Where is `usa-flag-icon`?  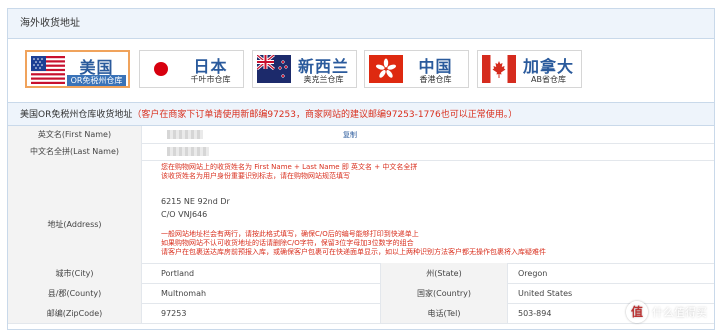 usa-flag-icon is located at coordinates (48, 70).